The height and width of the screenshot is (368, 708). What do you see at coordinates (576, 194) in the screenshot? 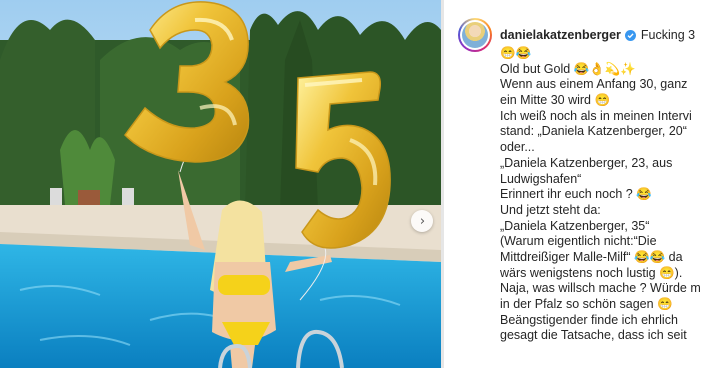
I see `caption-line: Erinnert ihr euch noch ? 😂` at bounding box center [576, 194].